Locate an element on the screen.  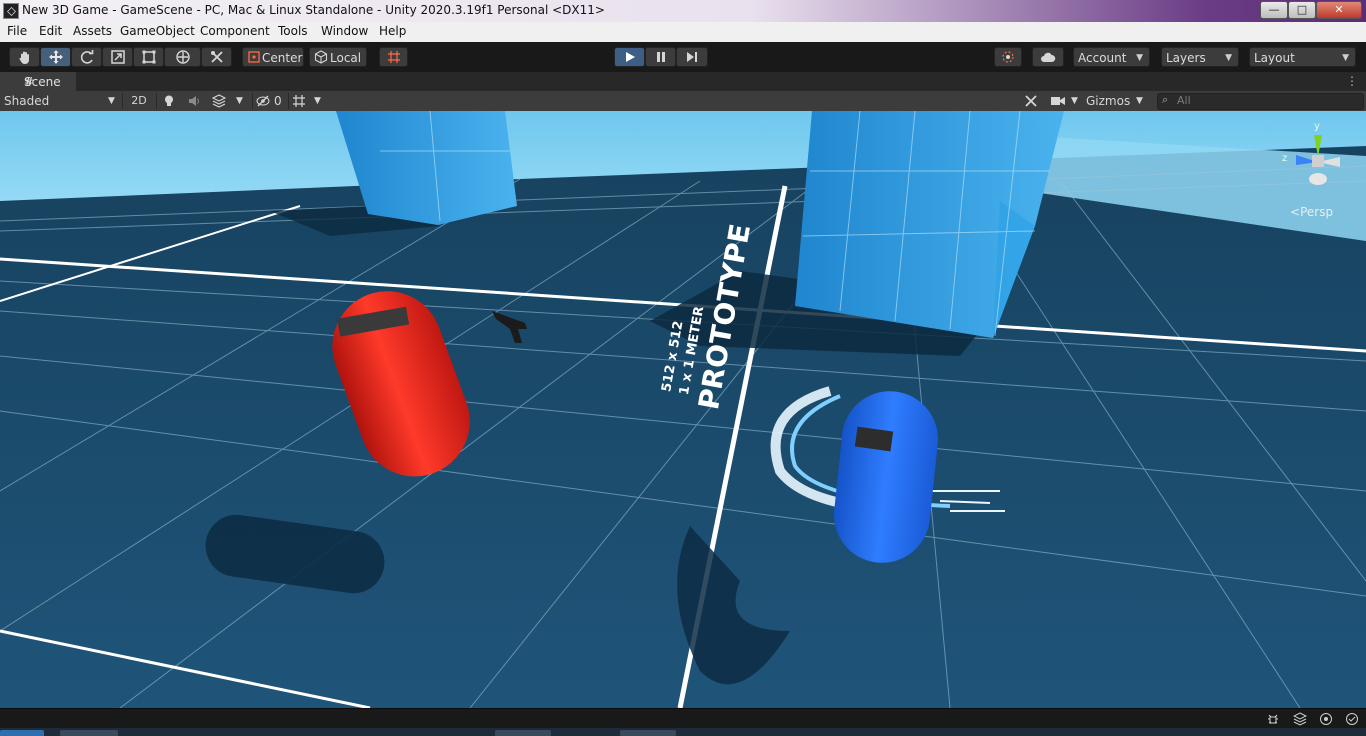
layout-label: Layout is located at coordinates (1274, 58).